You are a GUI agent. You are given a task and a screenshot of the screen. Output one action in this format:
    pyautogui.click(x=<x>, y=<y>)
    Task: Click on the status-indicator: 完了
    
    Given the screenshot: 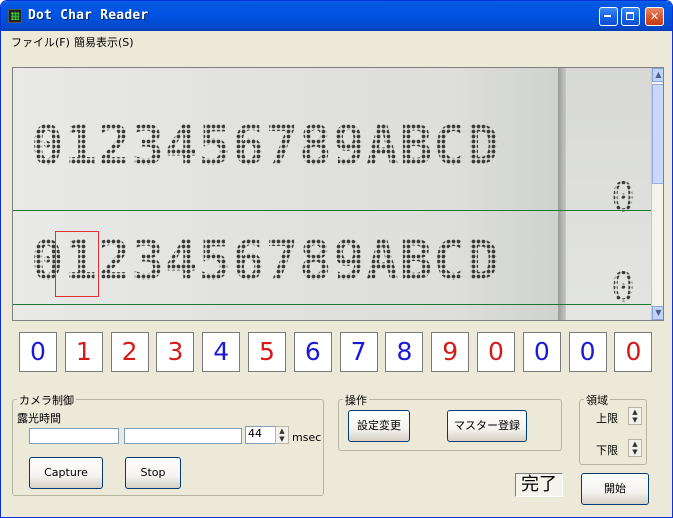 What is the action you would take?
    pyautogui.click(x=539, y=485)
    